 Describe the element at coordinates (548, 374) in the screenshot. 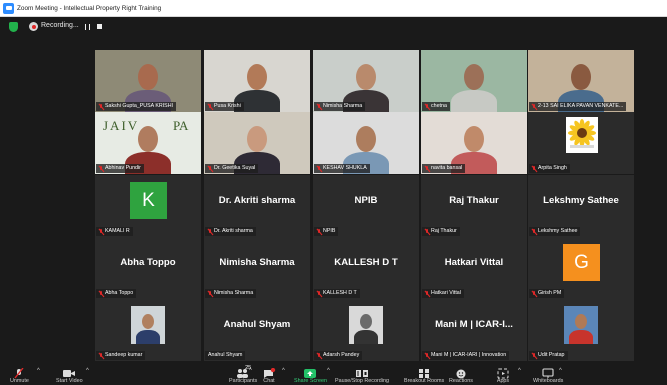

I see `whiteboards-button: Whiteboards` at that location.